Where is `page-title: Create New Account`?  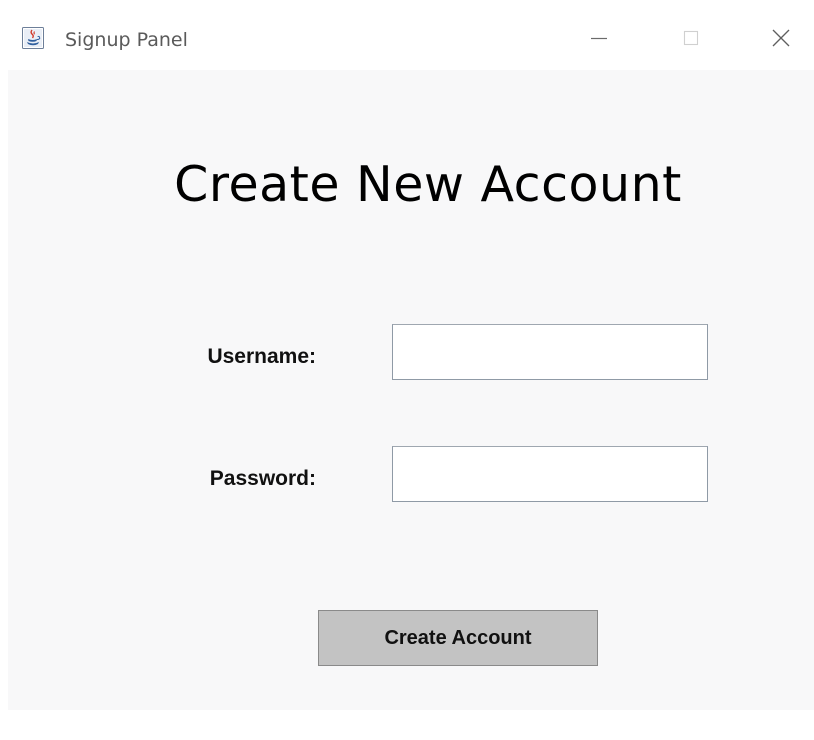
page-title: Create New Account is located at coordinates (428, 184).